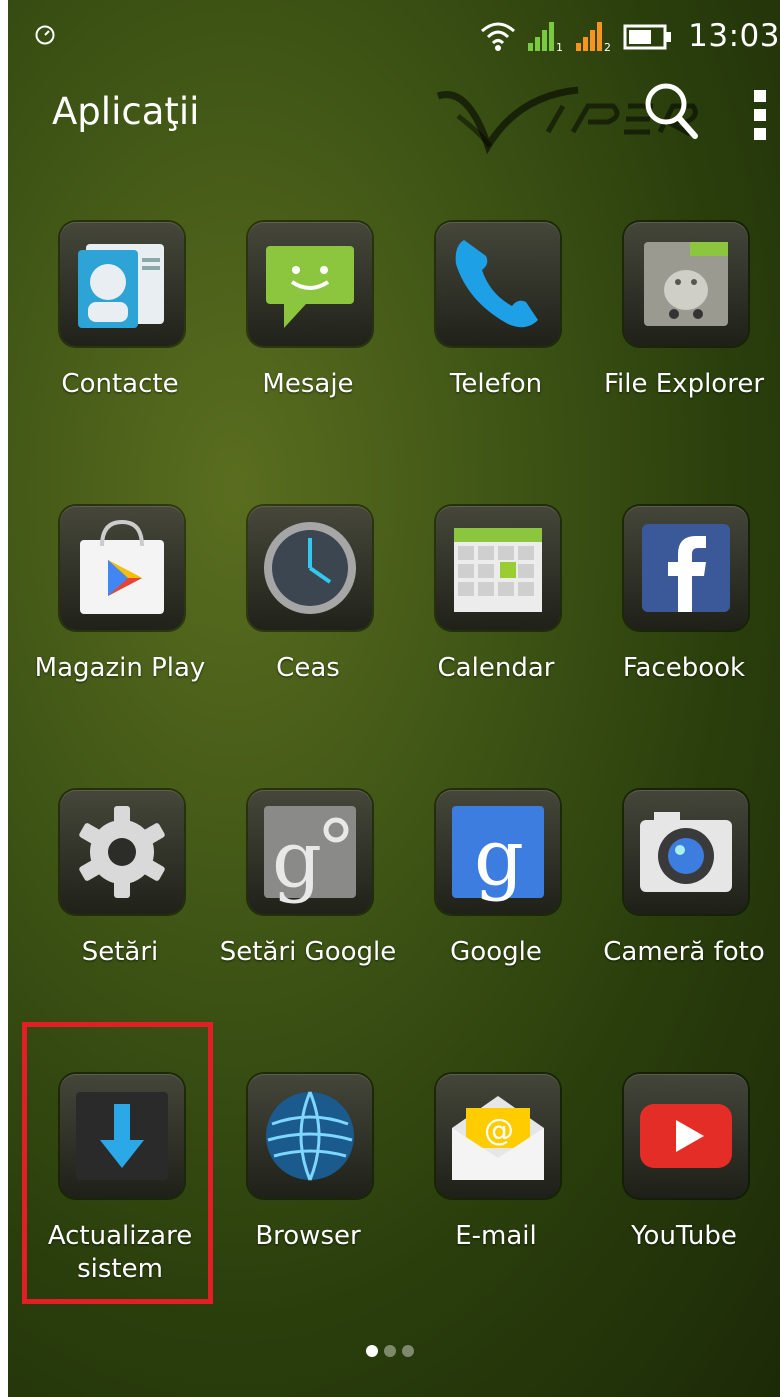 The width and height of the screenshot is (780, 1397). Describe the element at coordinates (310, 287) in the screenshot. I see `messaging-icon` at that location.